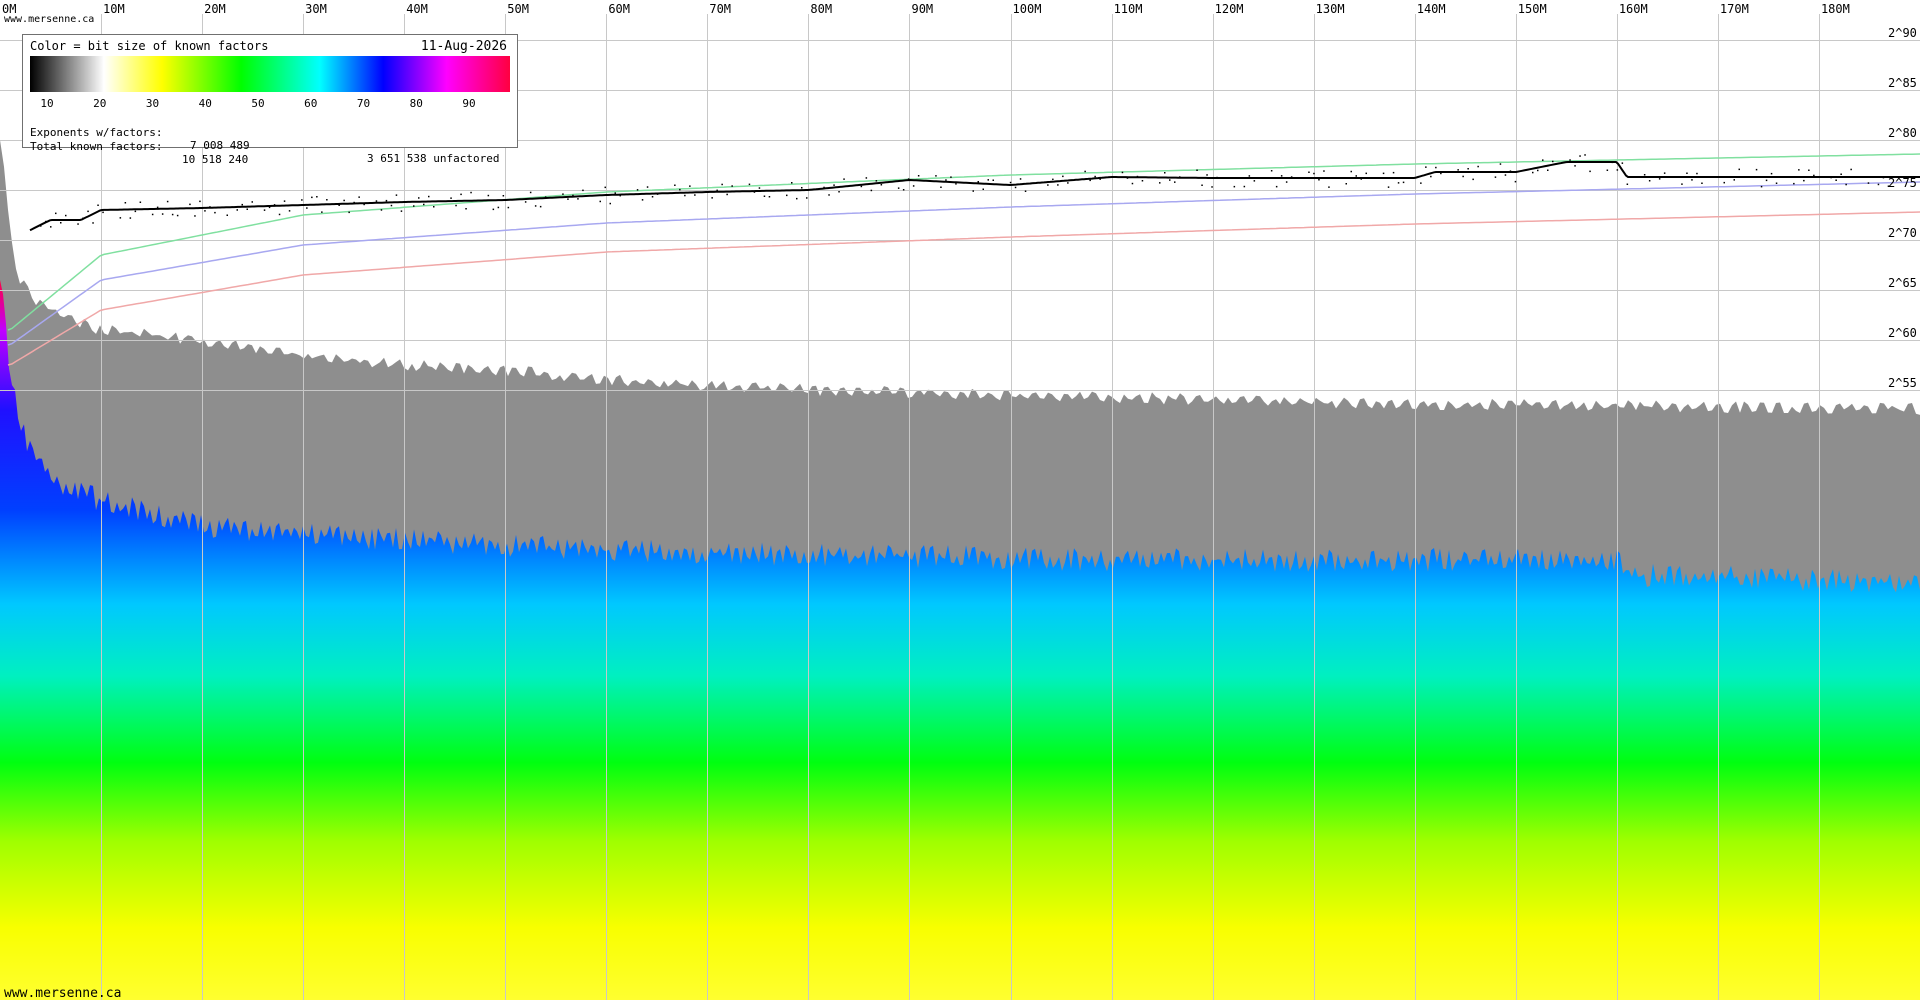 The width and height of the screenshot is (1920, 1001). Describe the element at coordinates (619, 9) in the screenshot. I see `x-tick-label: 60M` at that location.